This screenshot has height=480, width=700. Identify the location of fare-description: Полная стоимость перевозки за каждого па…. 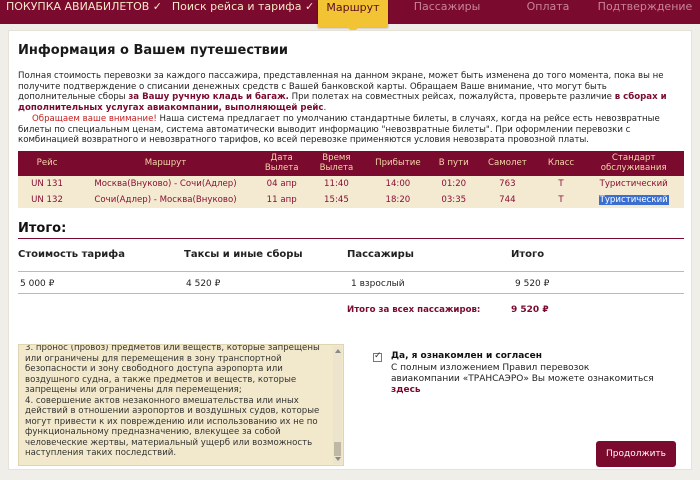
(348, 108).